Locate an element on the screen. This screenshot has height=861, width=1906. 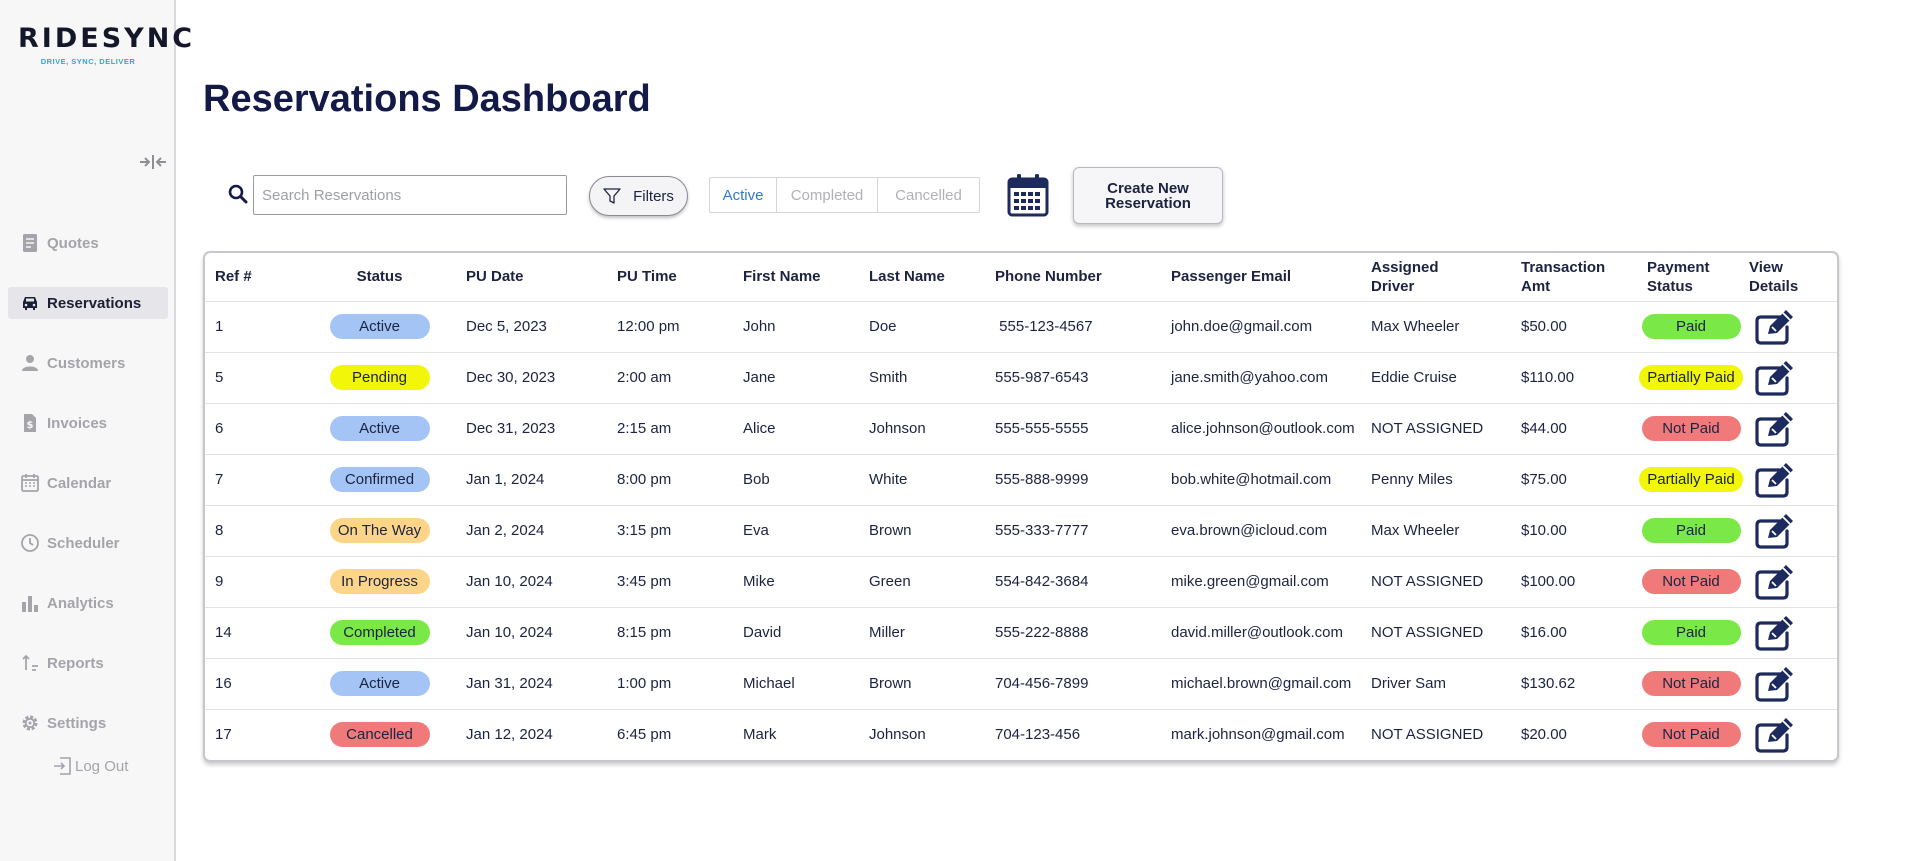
sidebar-item-quotes: Quotes is located at coordinates (88, 243).